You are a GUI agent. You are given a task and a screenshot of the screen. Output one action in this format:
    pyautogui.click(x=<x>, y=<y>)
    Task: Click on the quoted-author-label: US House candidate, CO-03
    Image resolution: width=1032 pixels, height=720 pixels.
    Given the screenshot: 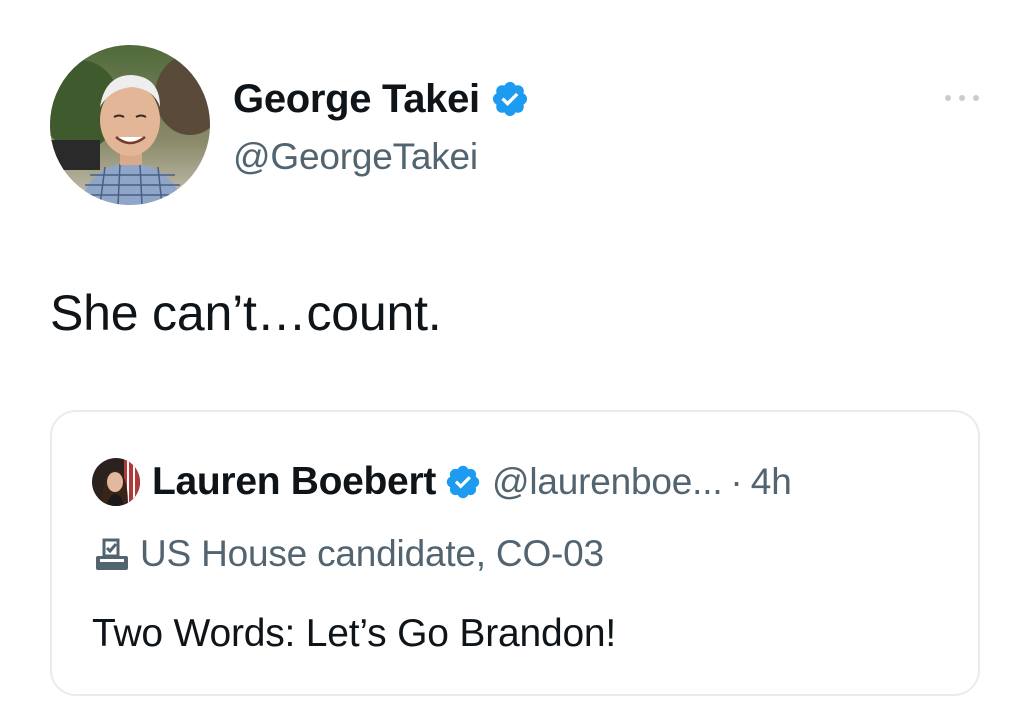 What is the action you would take?
    pyautogui.click(x=372, y=553)
    